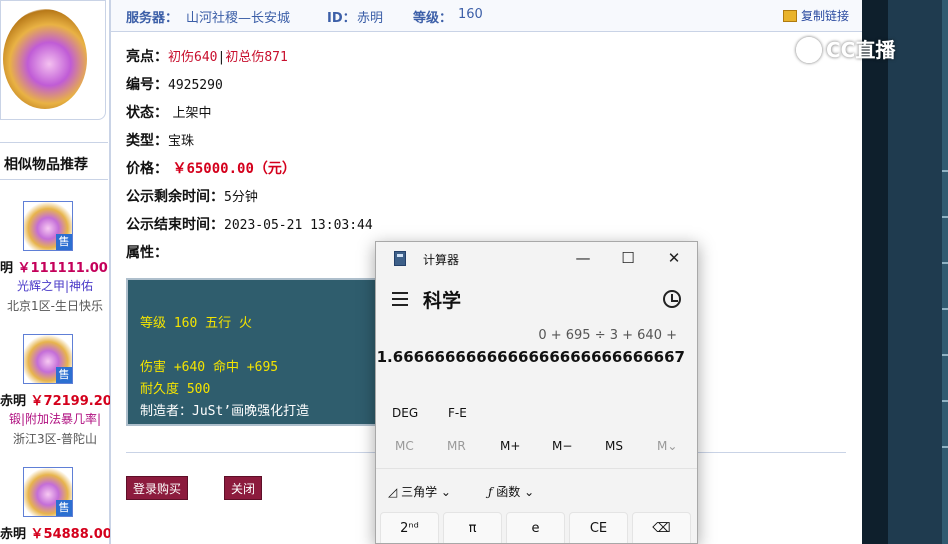 This screenshot has width=948, height=544. What do you see at coordinates (55, 306) in the screenshot?
I see `similar-item-server: 北京1区-生日快乐` at bounding box center [55, 306].